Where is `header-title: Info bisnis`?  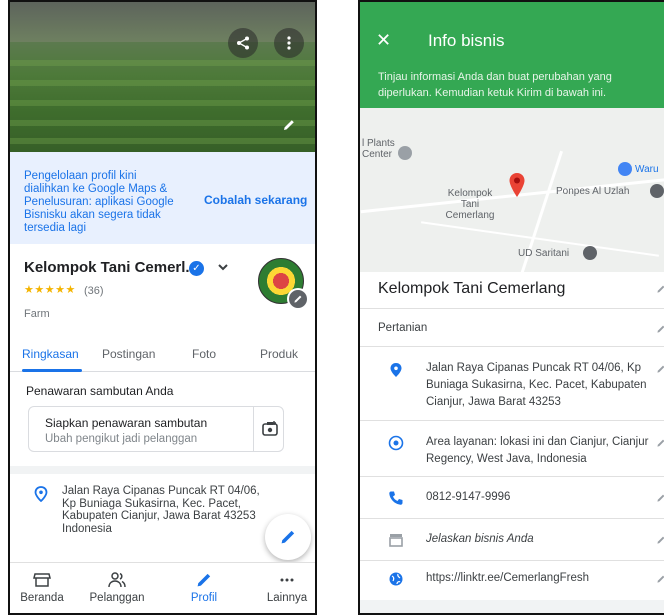
header-title: Info bisnis is located at coordinates (466, 40).